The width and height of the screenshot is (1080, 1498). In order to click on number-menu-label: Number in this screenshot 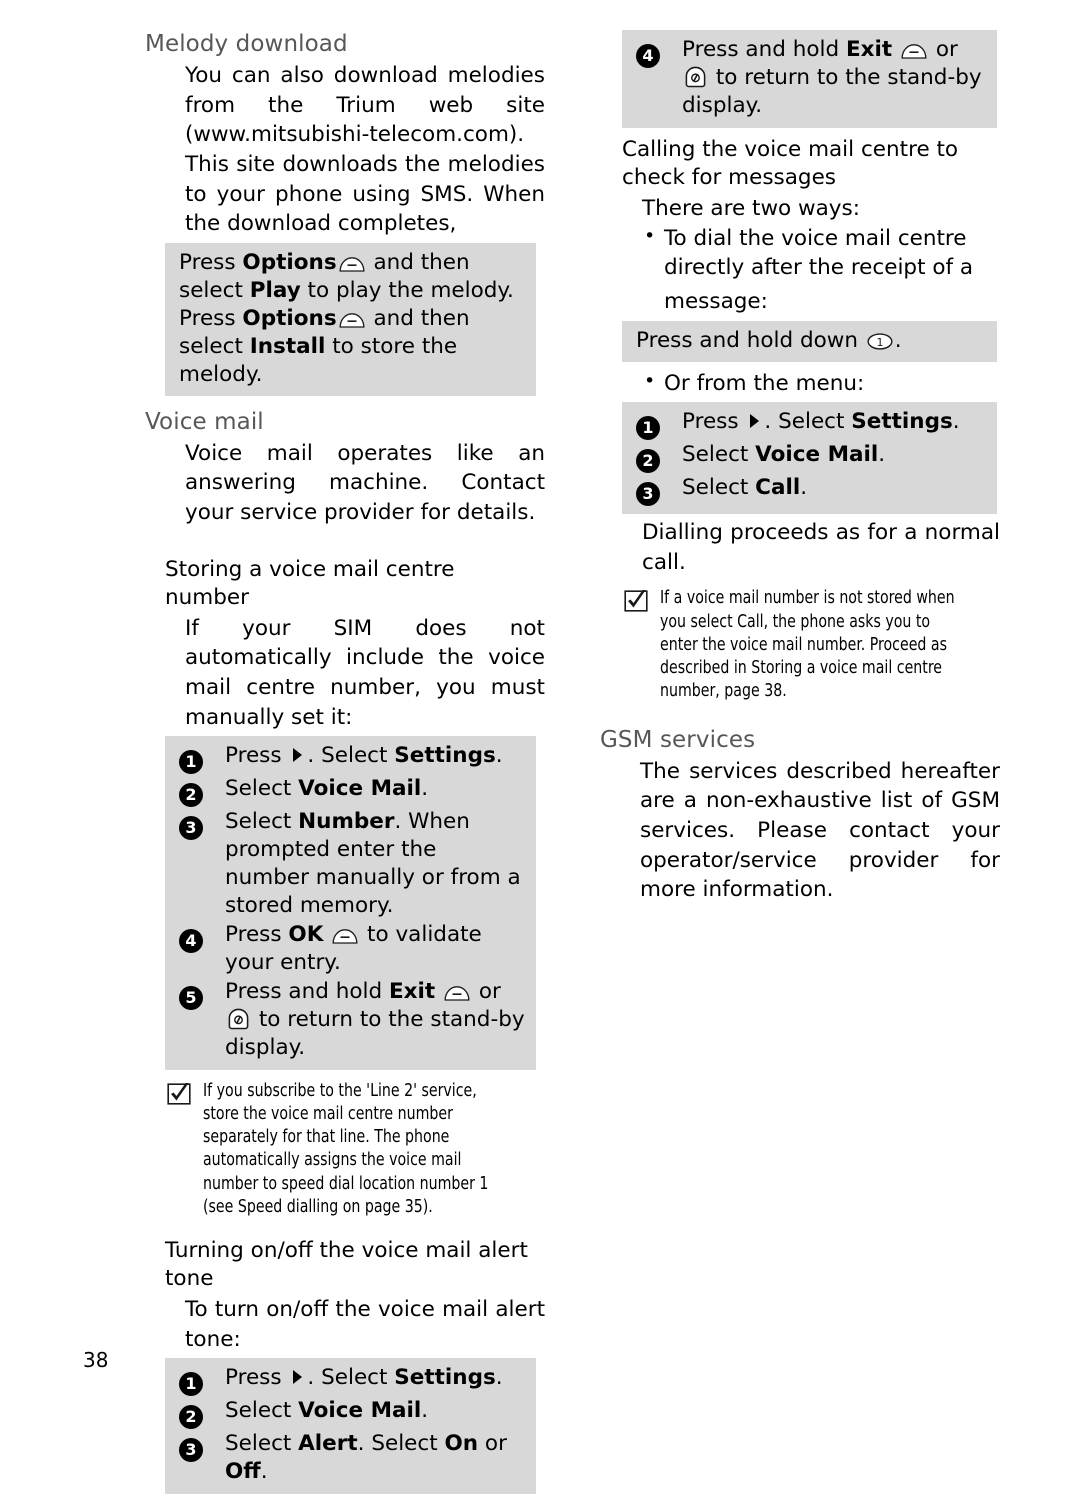, I will do `click(346, 822)`.